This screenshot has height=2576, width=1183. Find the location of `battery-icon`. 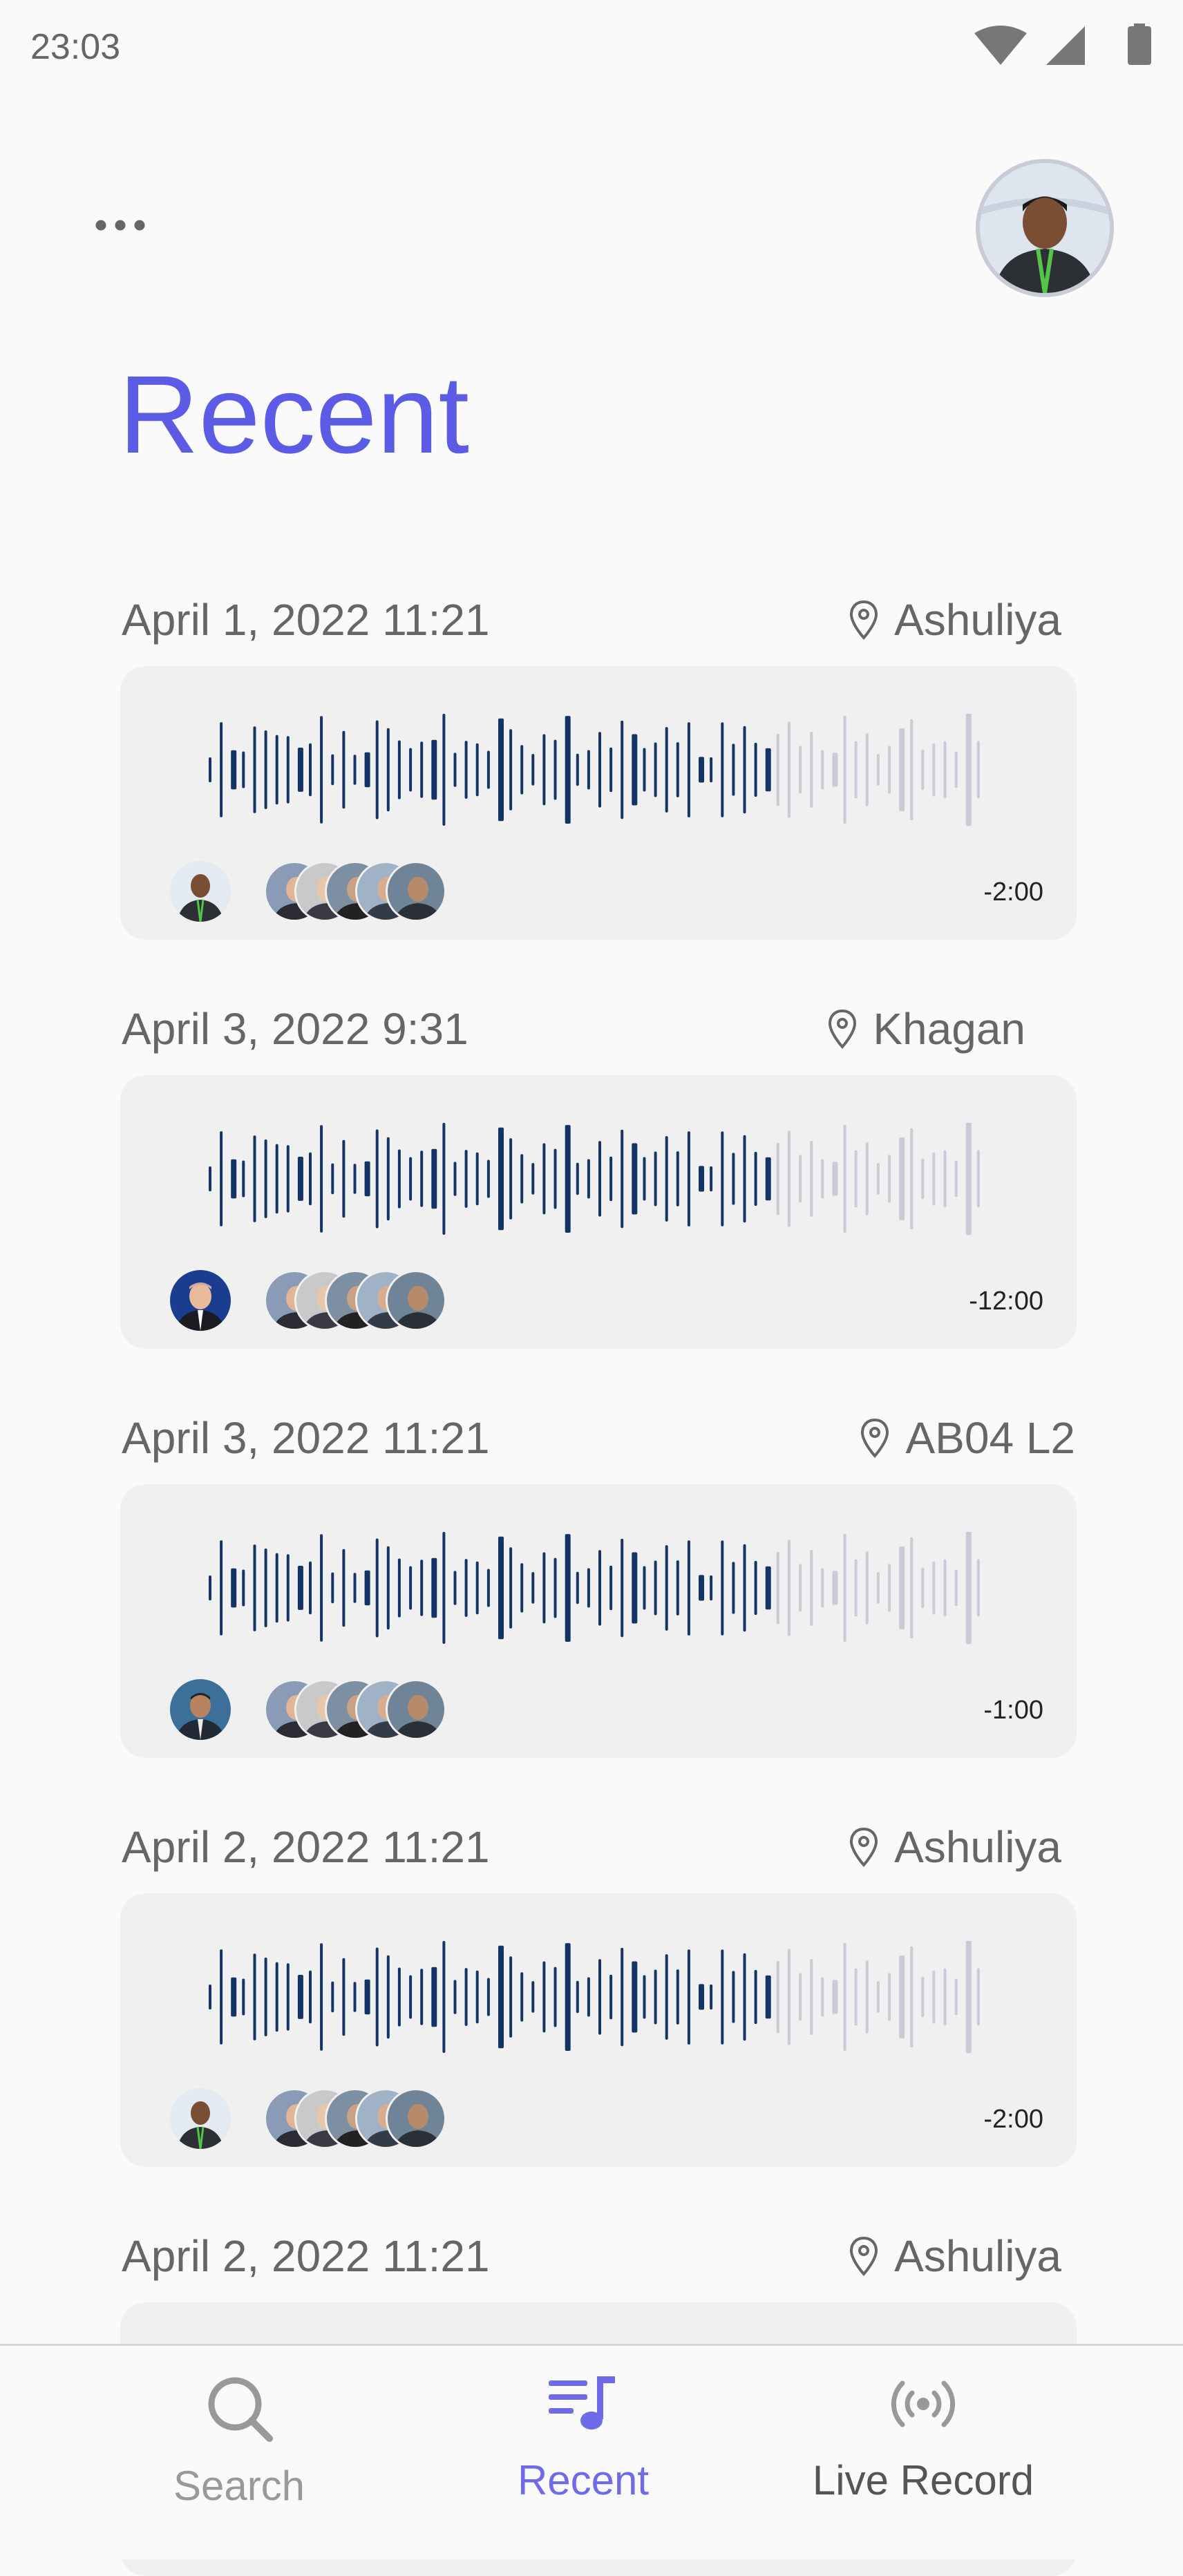

battery-icon is located at coordinates (1139, 45).